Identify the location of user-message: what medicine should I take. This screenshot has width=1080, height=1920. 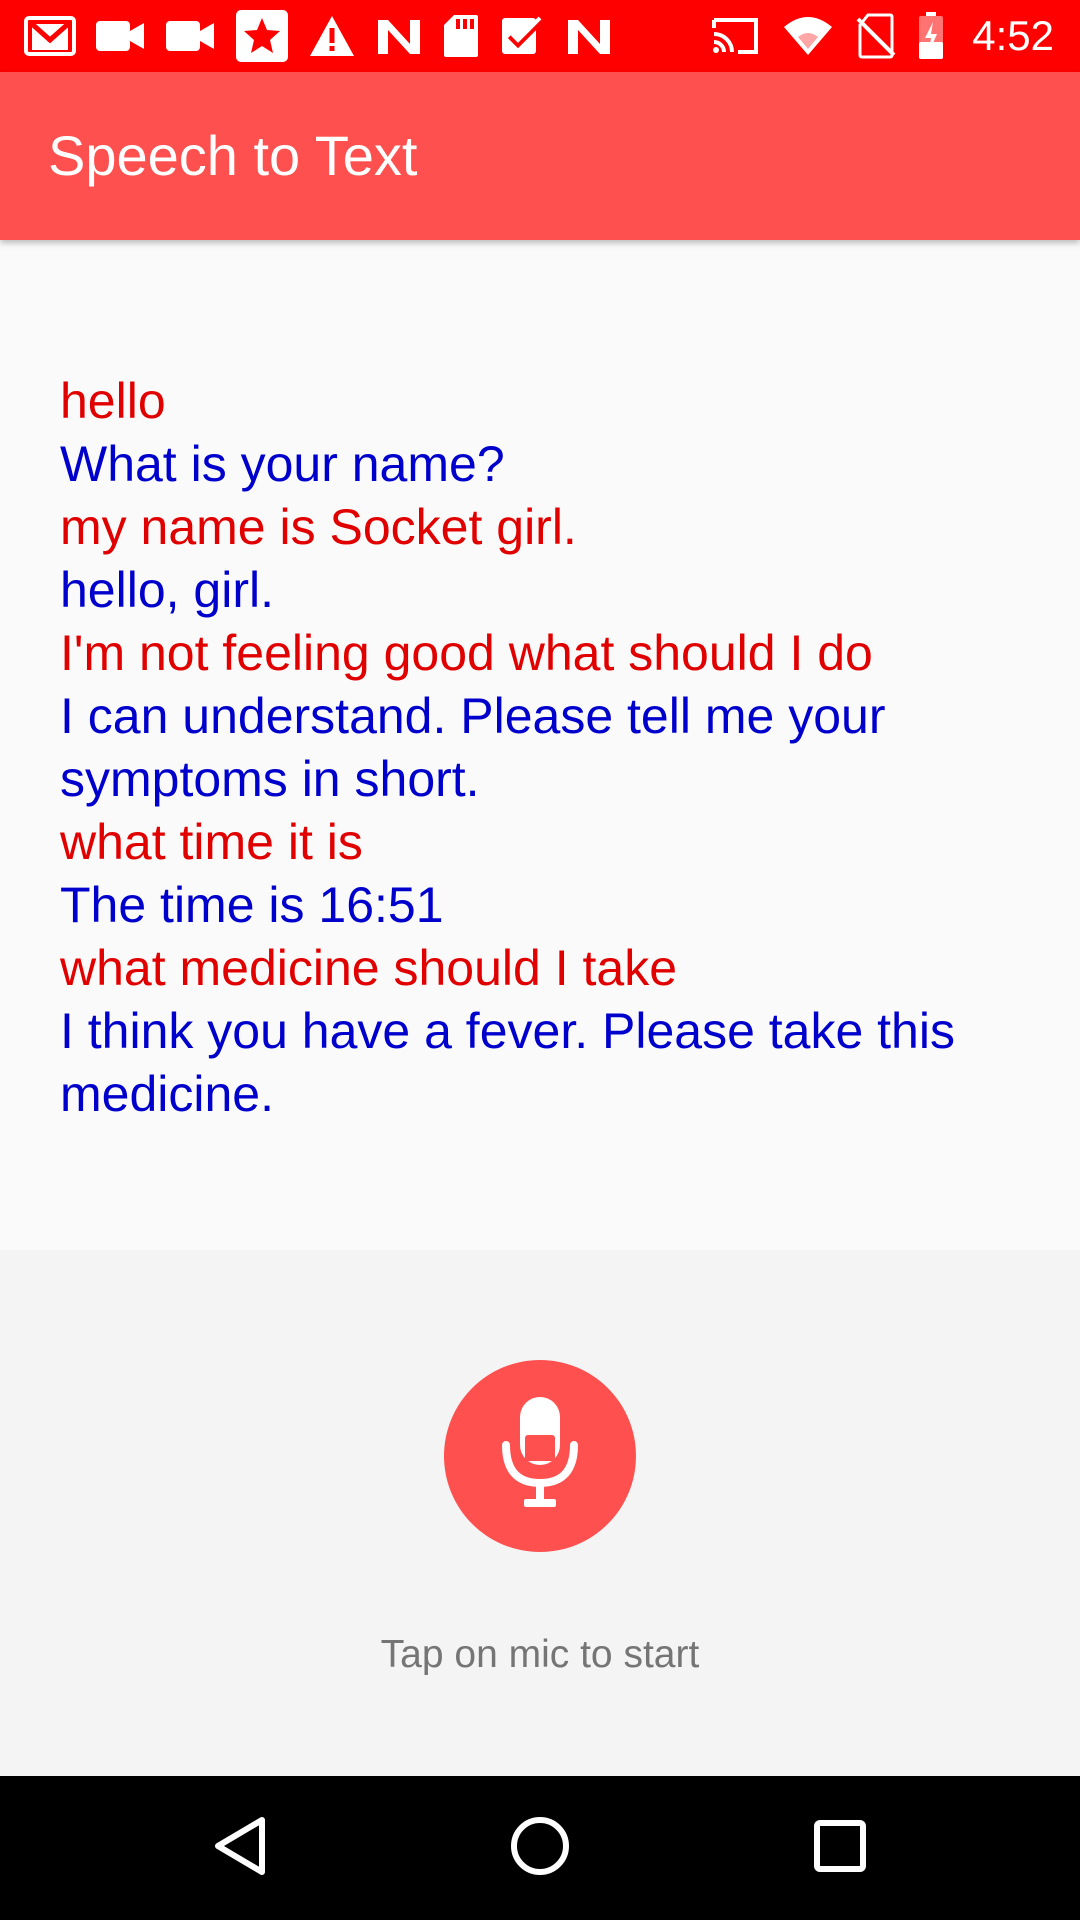
(369, 968).